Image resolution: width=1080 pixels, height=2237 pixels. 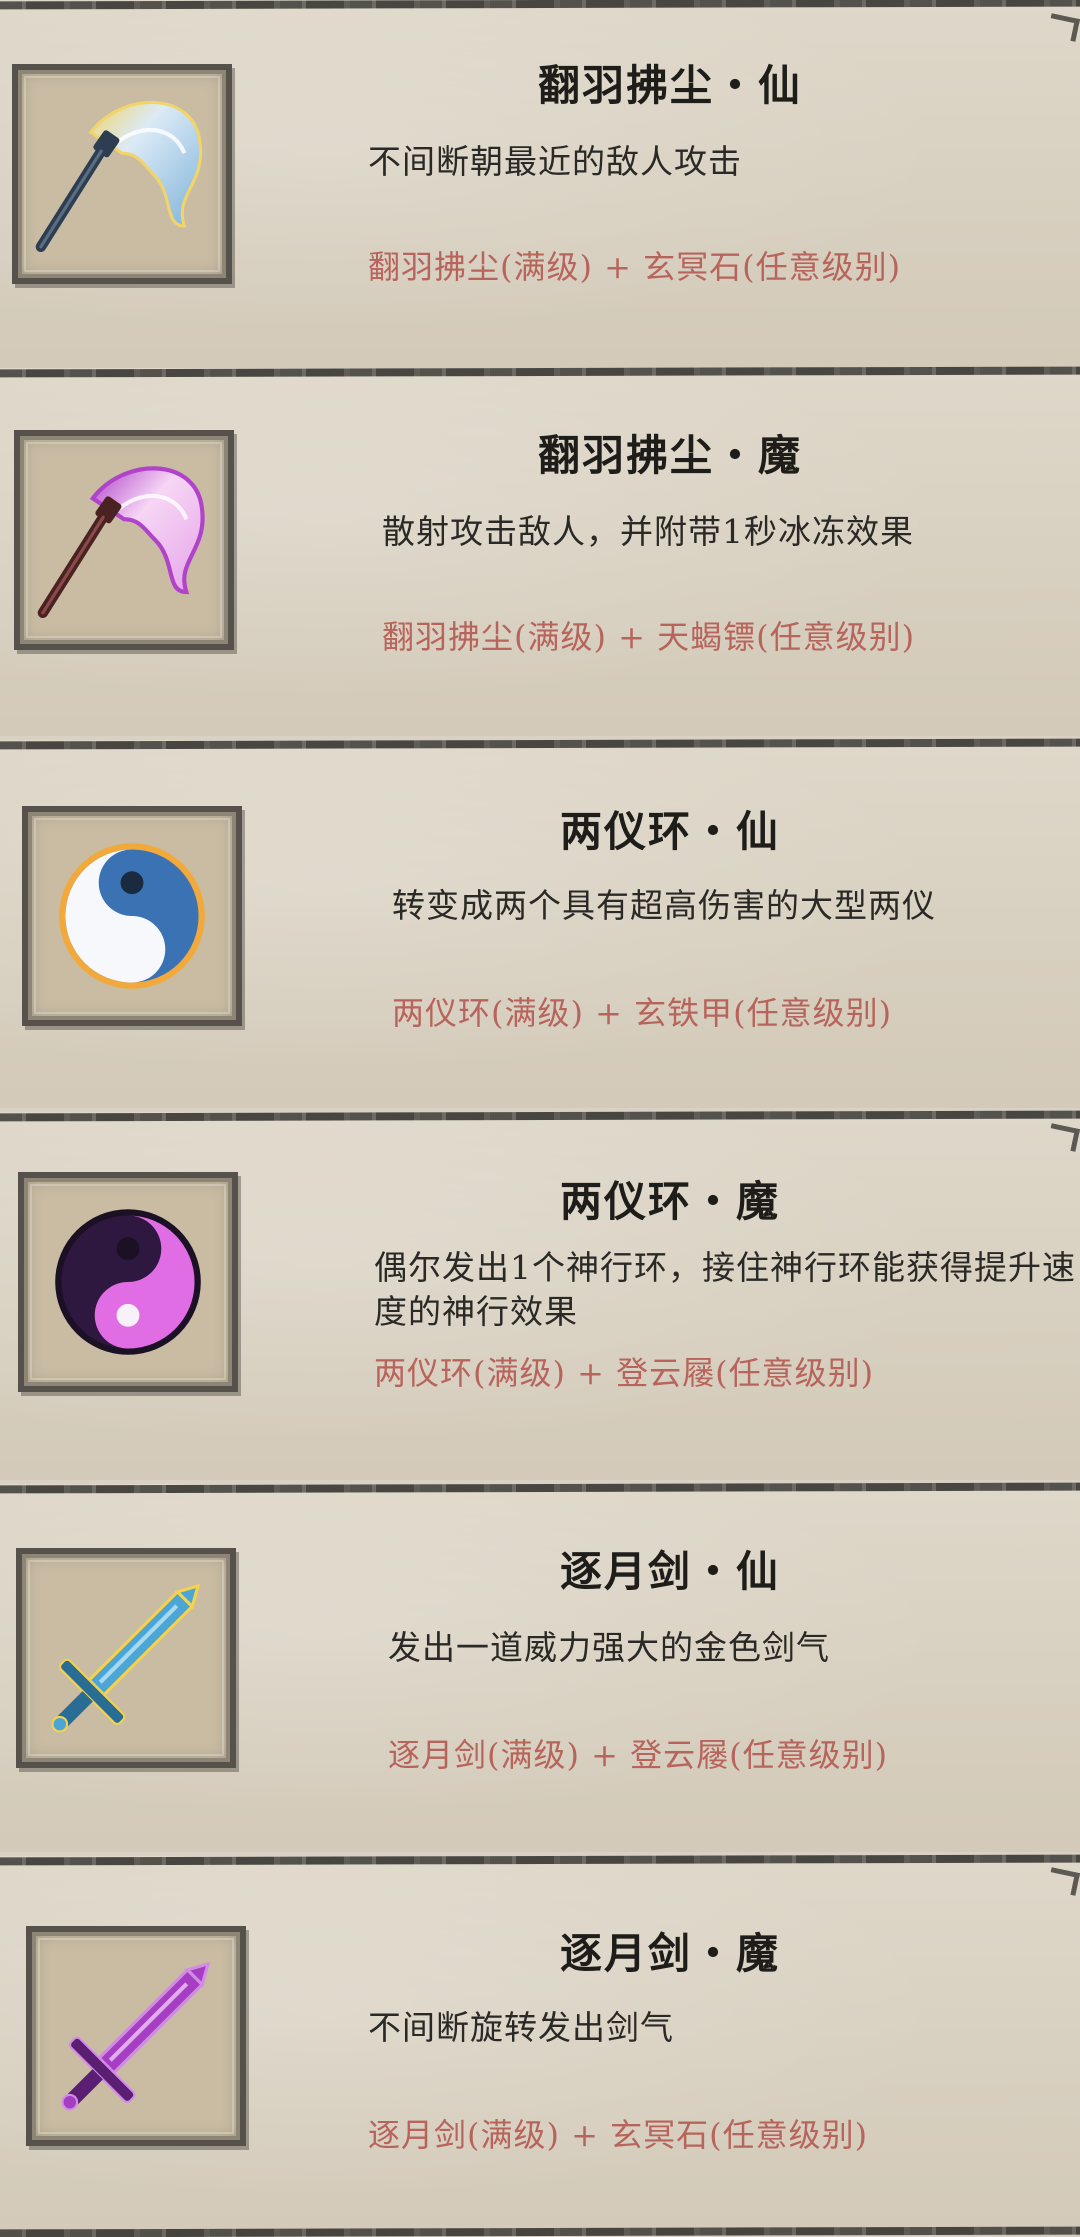 What do you see at coordinates (649, 637) in the screenshot?
I see `item-recipe: 翻羽拂尘(满级) + 天蝎镖(任意级别)` at bounding box center [649, 637].